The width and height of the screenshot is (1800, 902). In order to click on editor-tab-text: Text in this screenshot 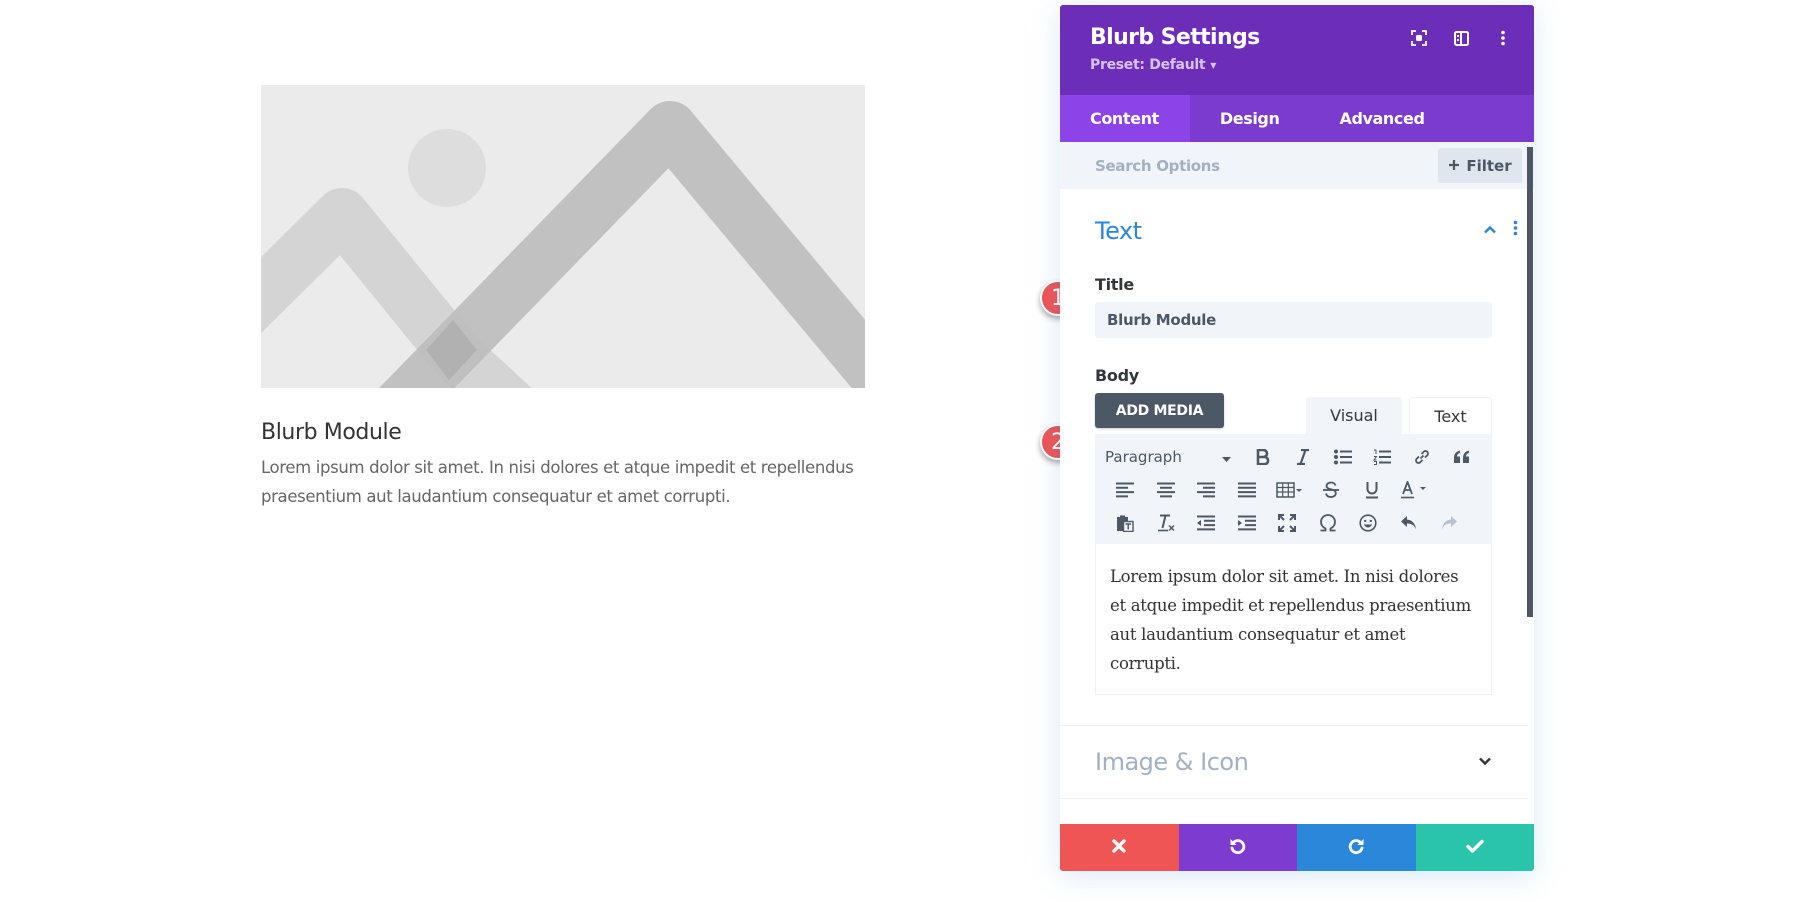, I will do `click(1450, 415)`.